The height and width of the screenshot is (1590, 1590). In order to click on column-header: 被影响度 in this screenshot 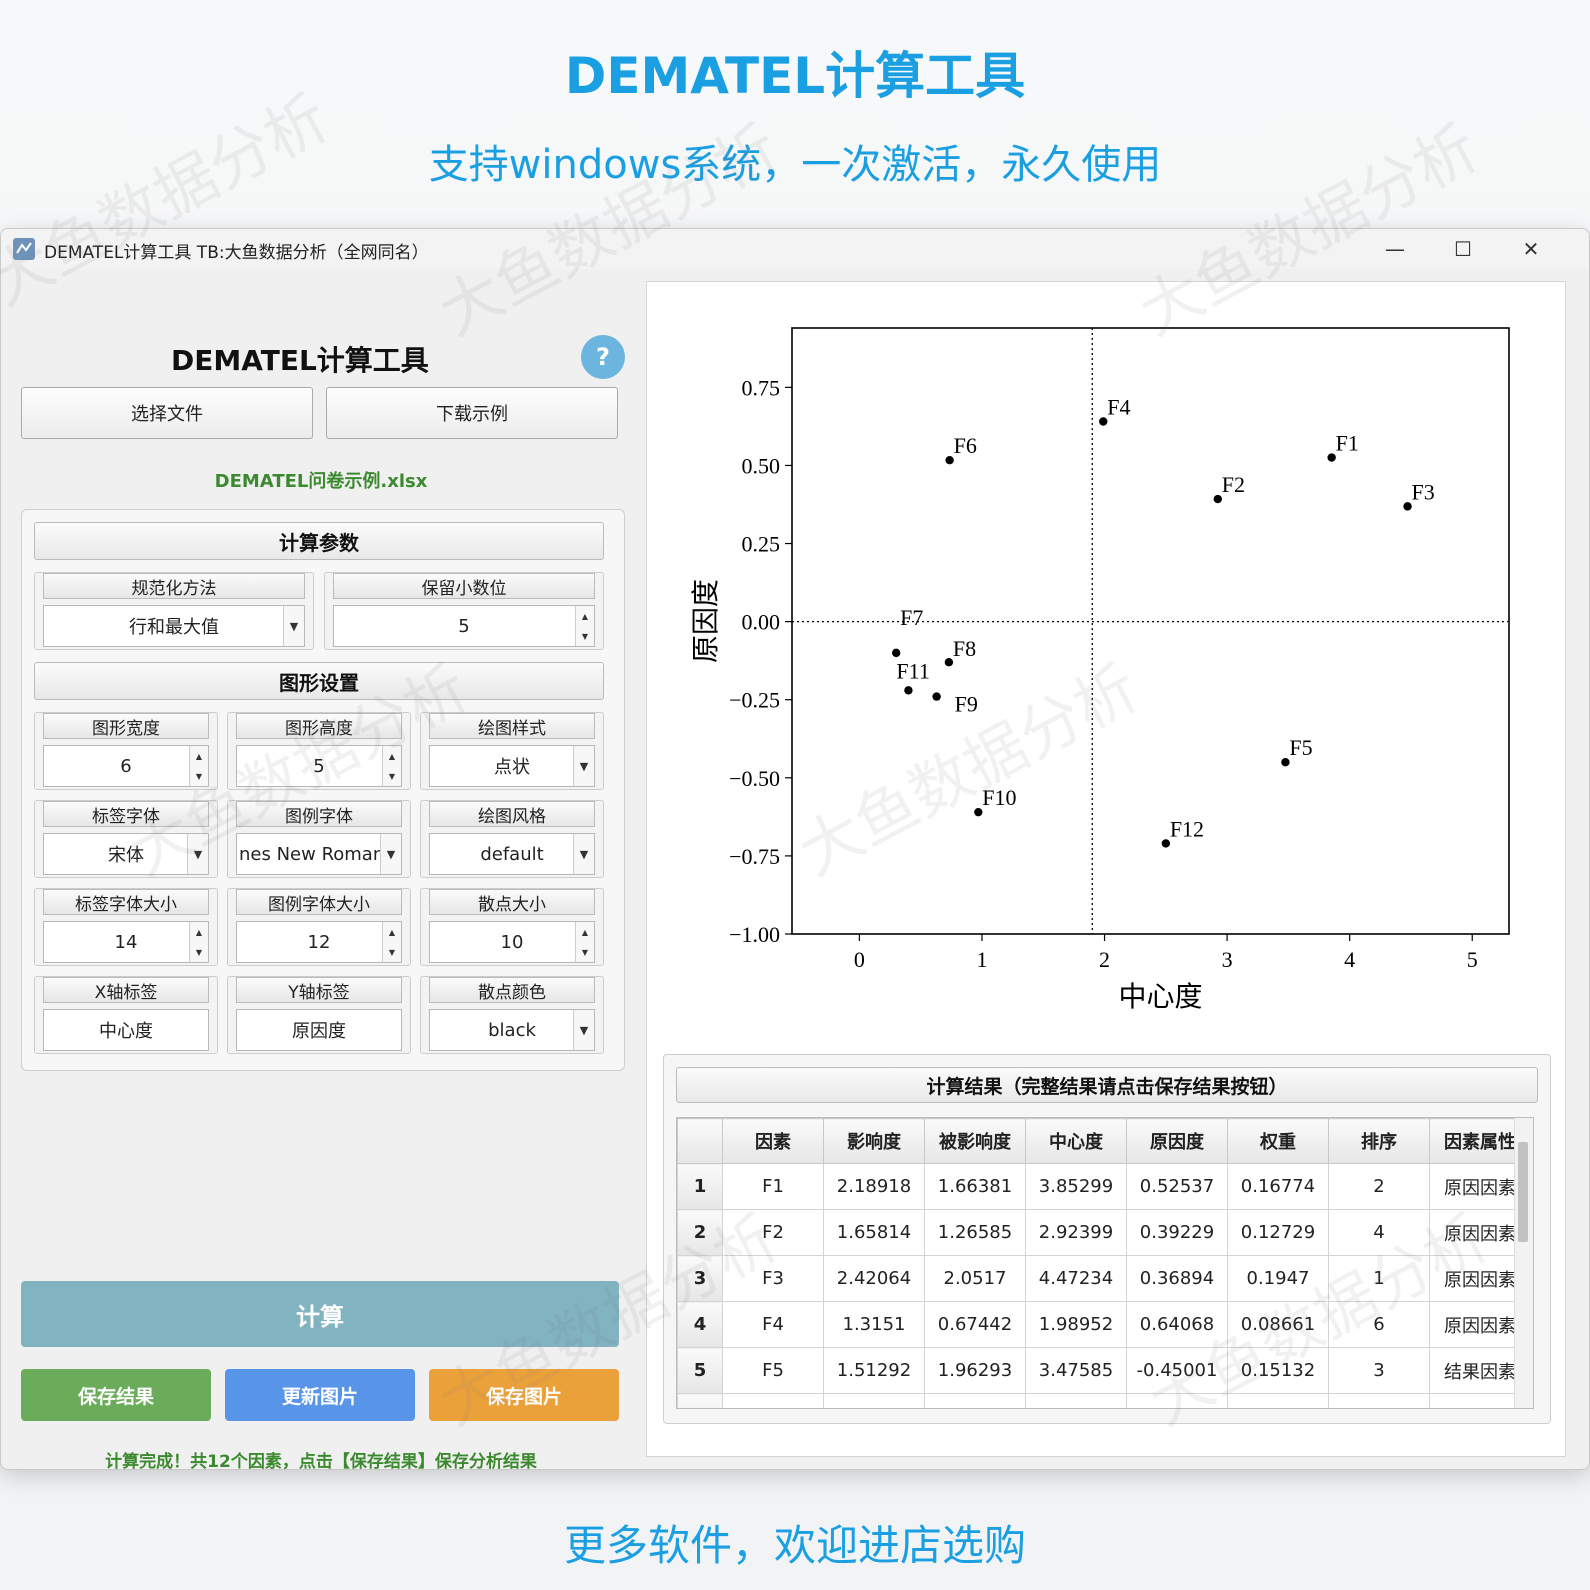, I will do `click(975, 1141)`.